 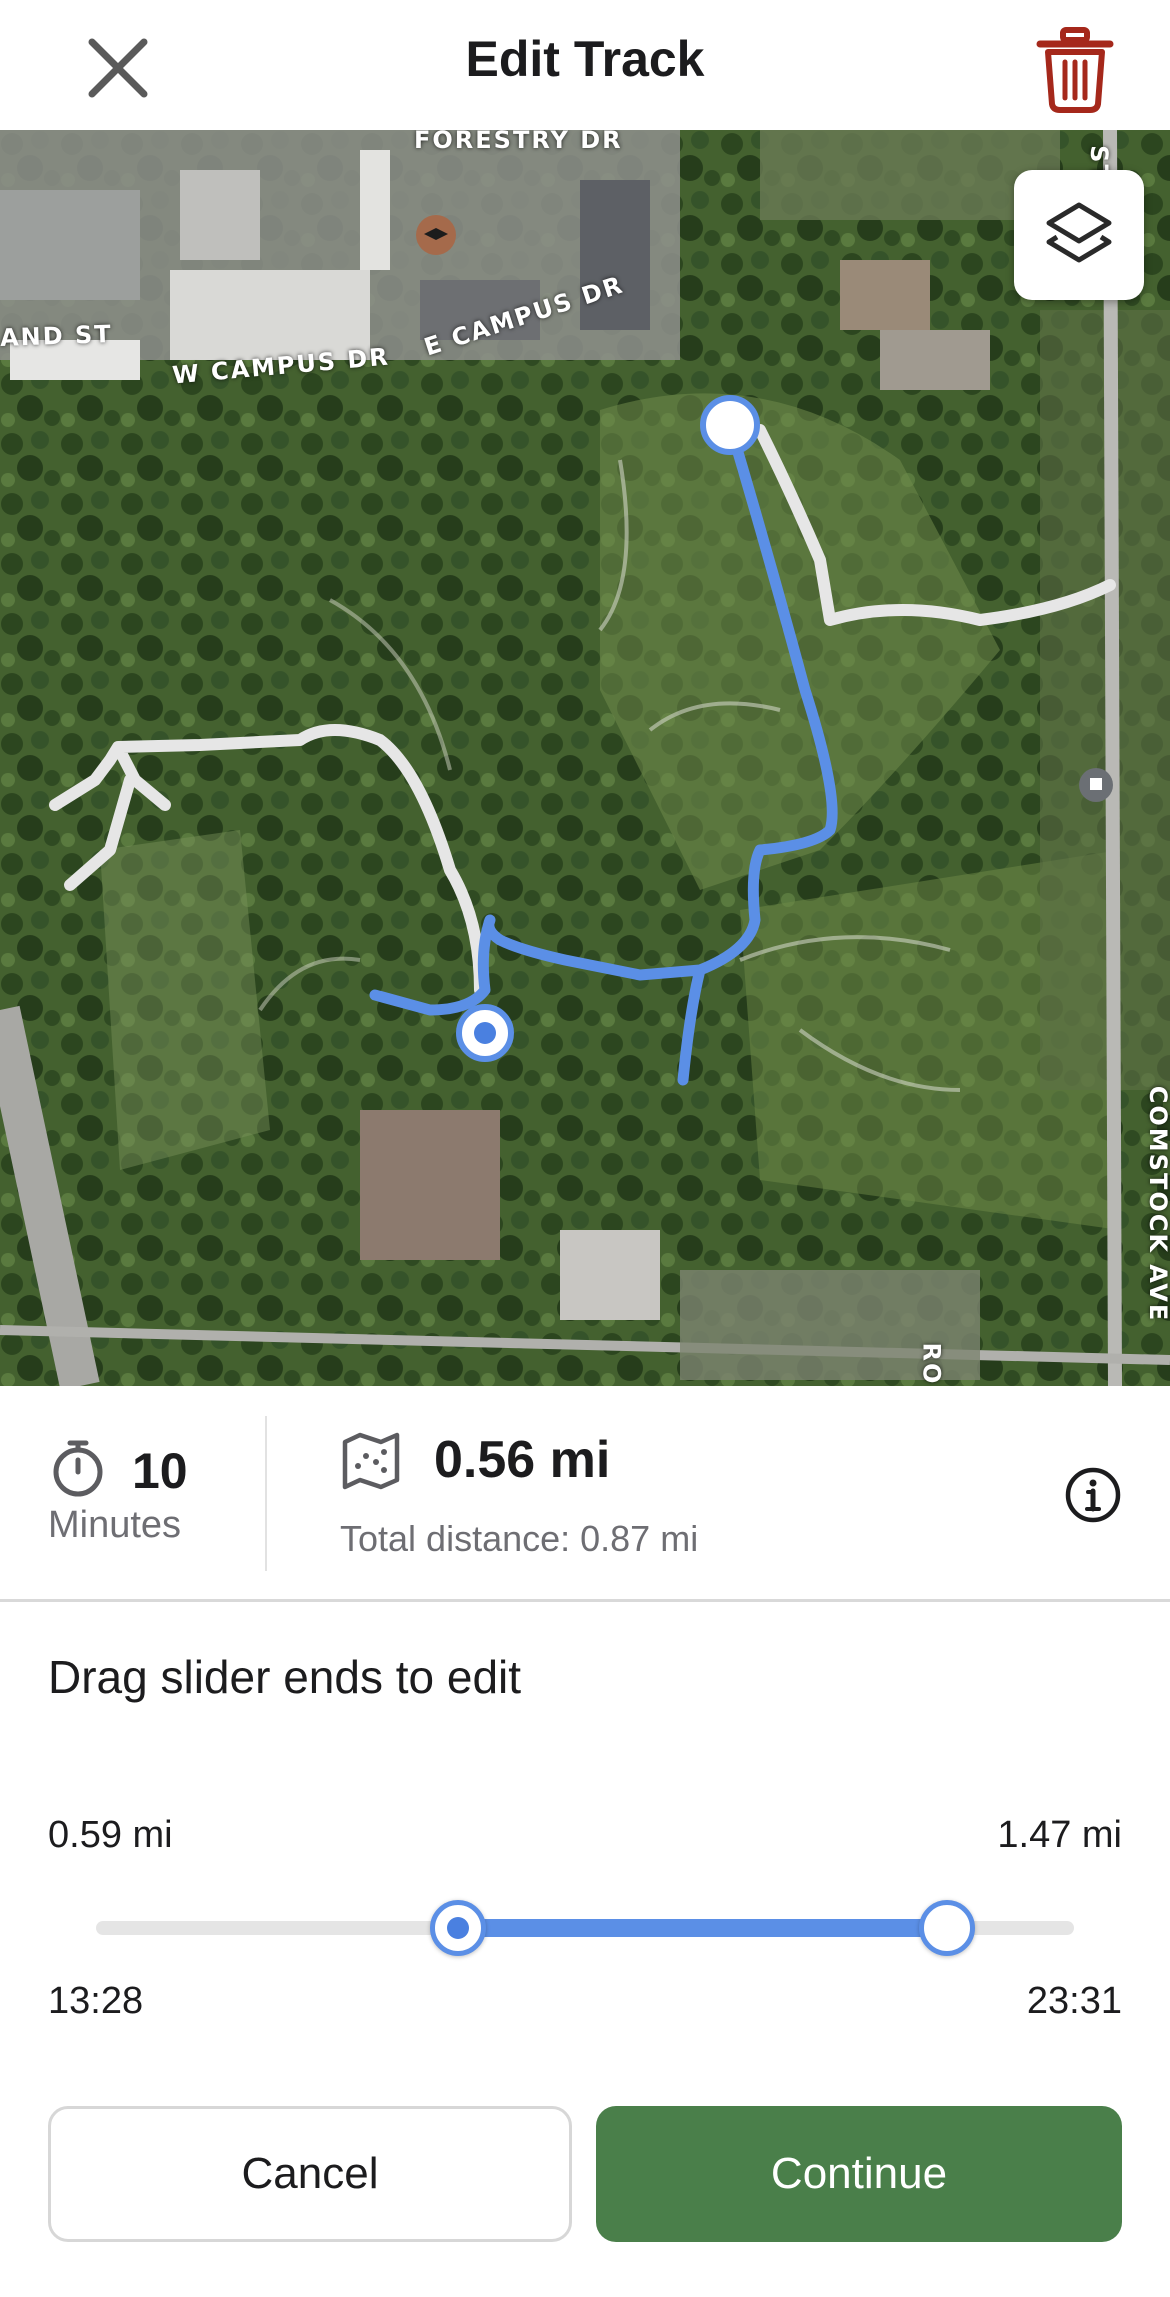 What do you see at coordinates (518, 142) in the screenshot?
I see `street-label-forestry: FORESTRY DR` at bounding box center [518, 142].